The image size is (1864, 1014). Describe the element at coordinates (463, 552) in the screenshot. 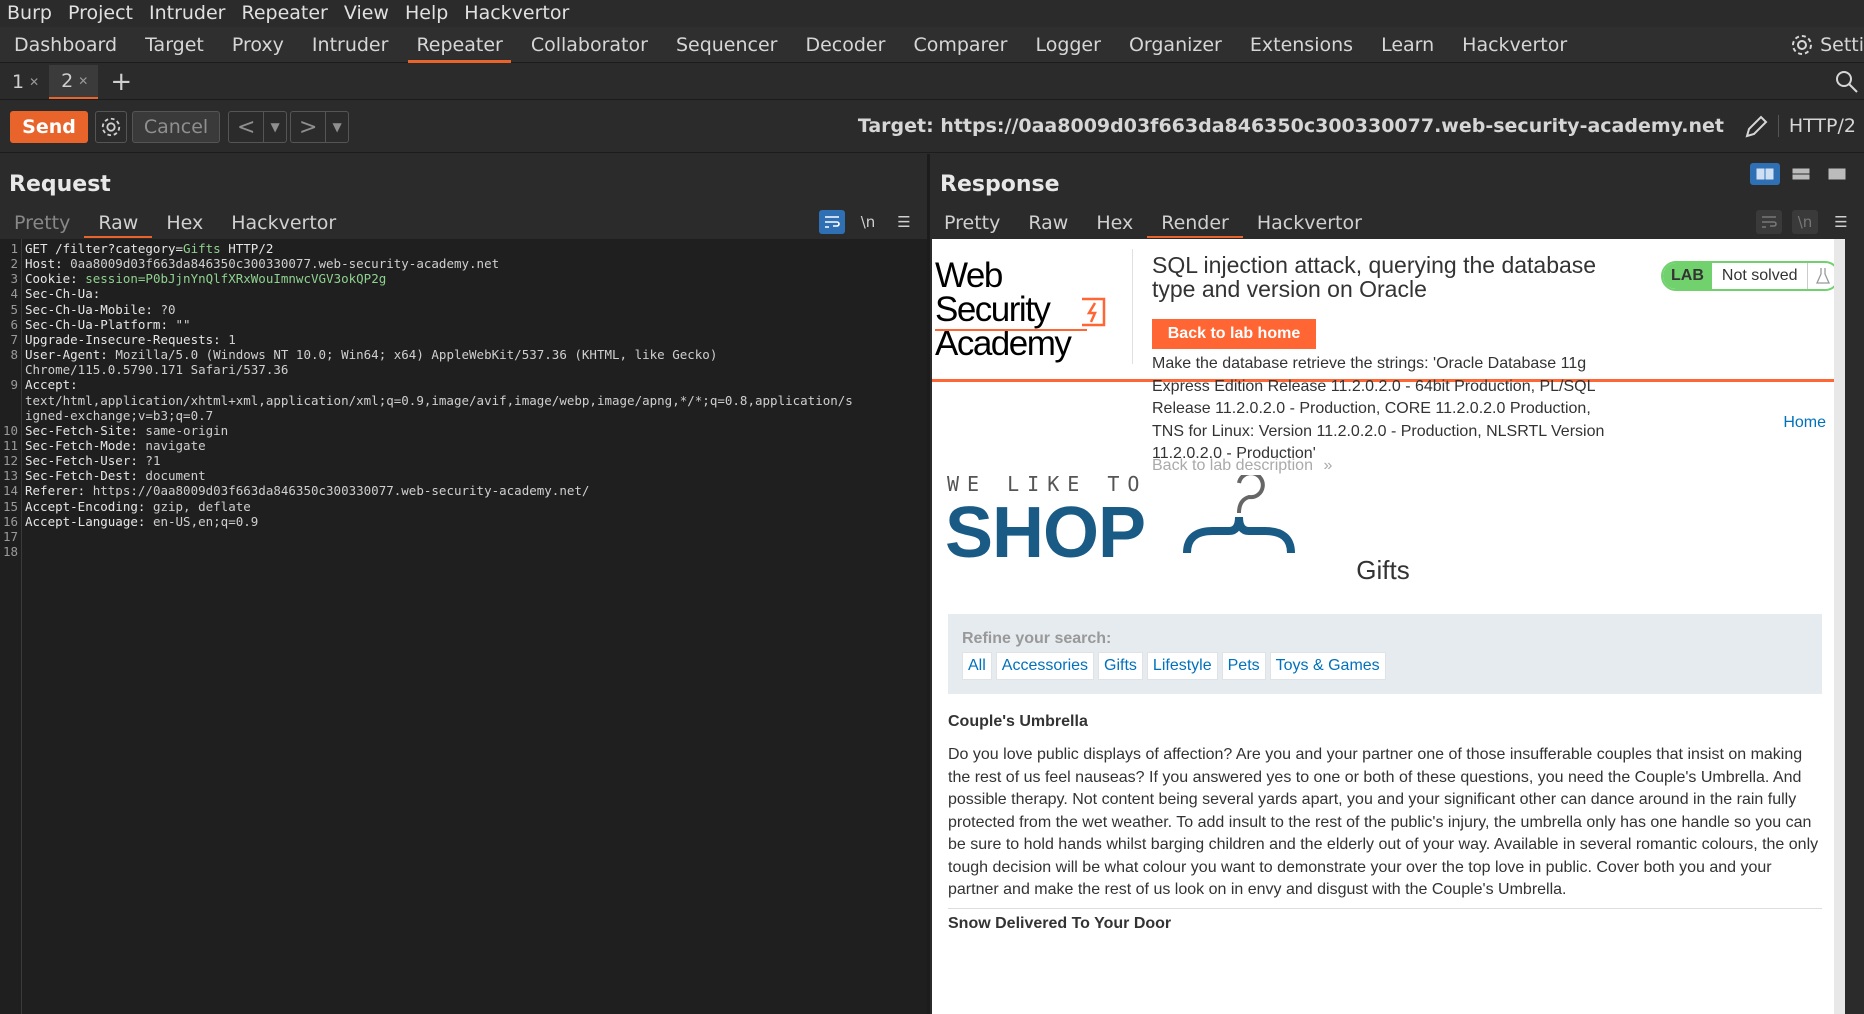

I see `code-line: 18` at that location.